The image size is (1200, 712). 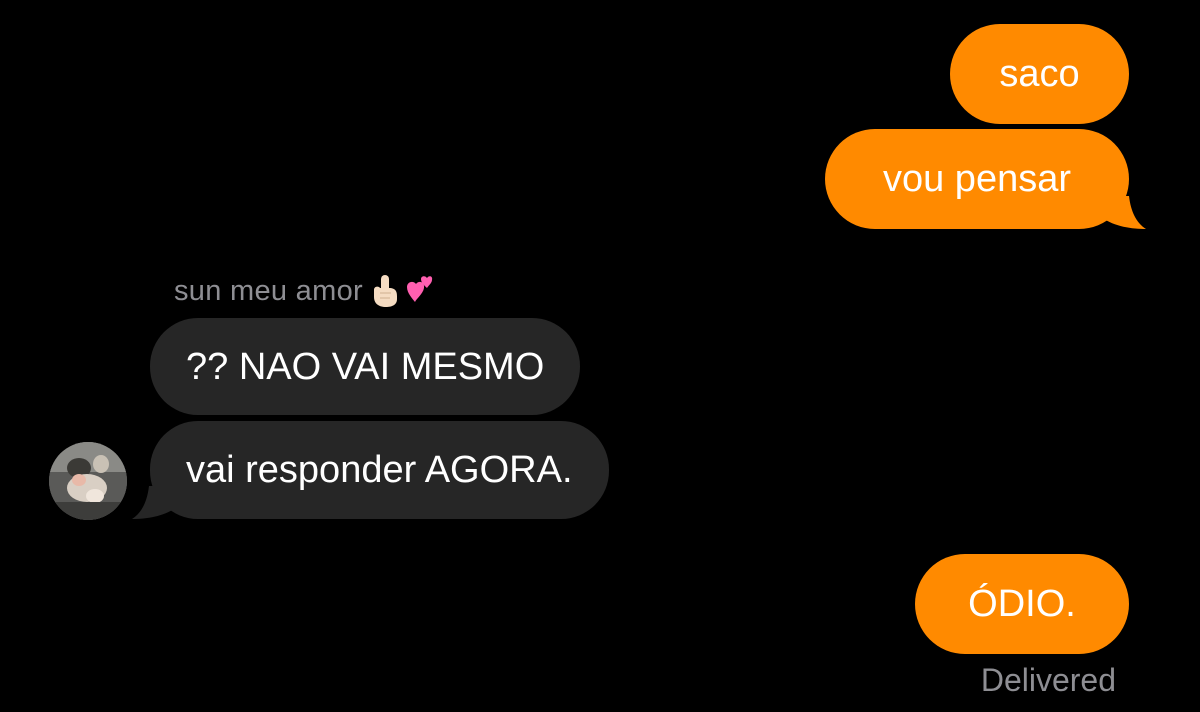 I want to click on sender-name: sun meu amor, so click(x=304, y=291).